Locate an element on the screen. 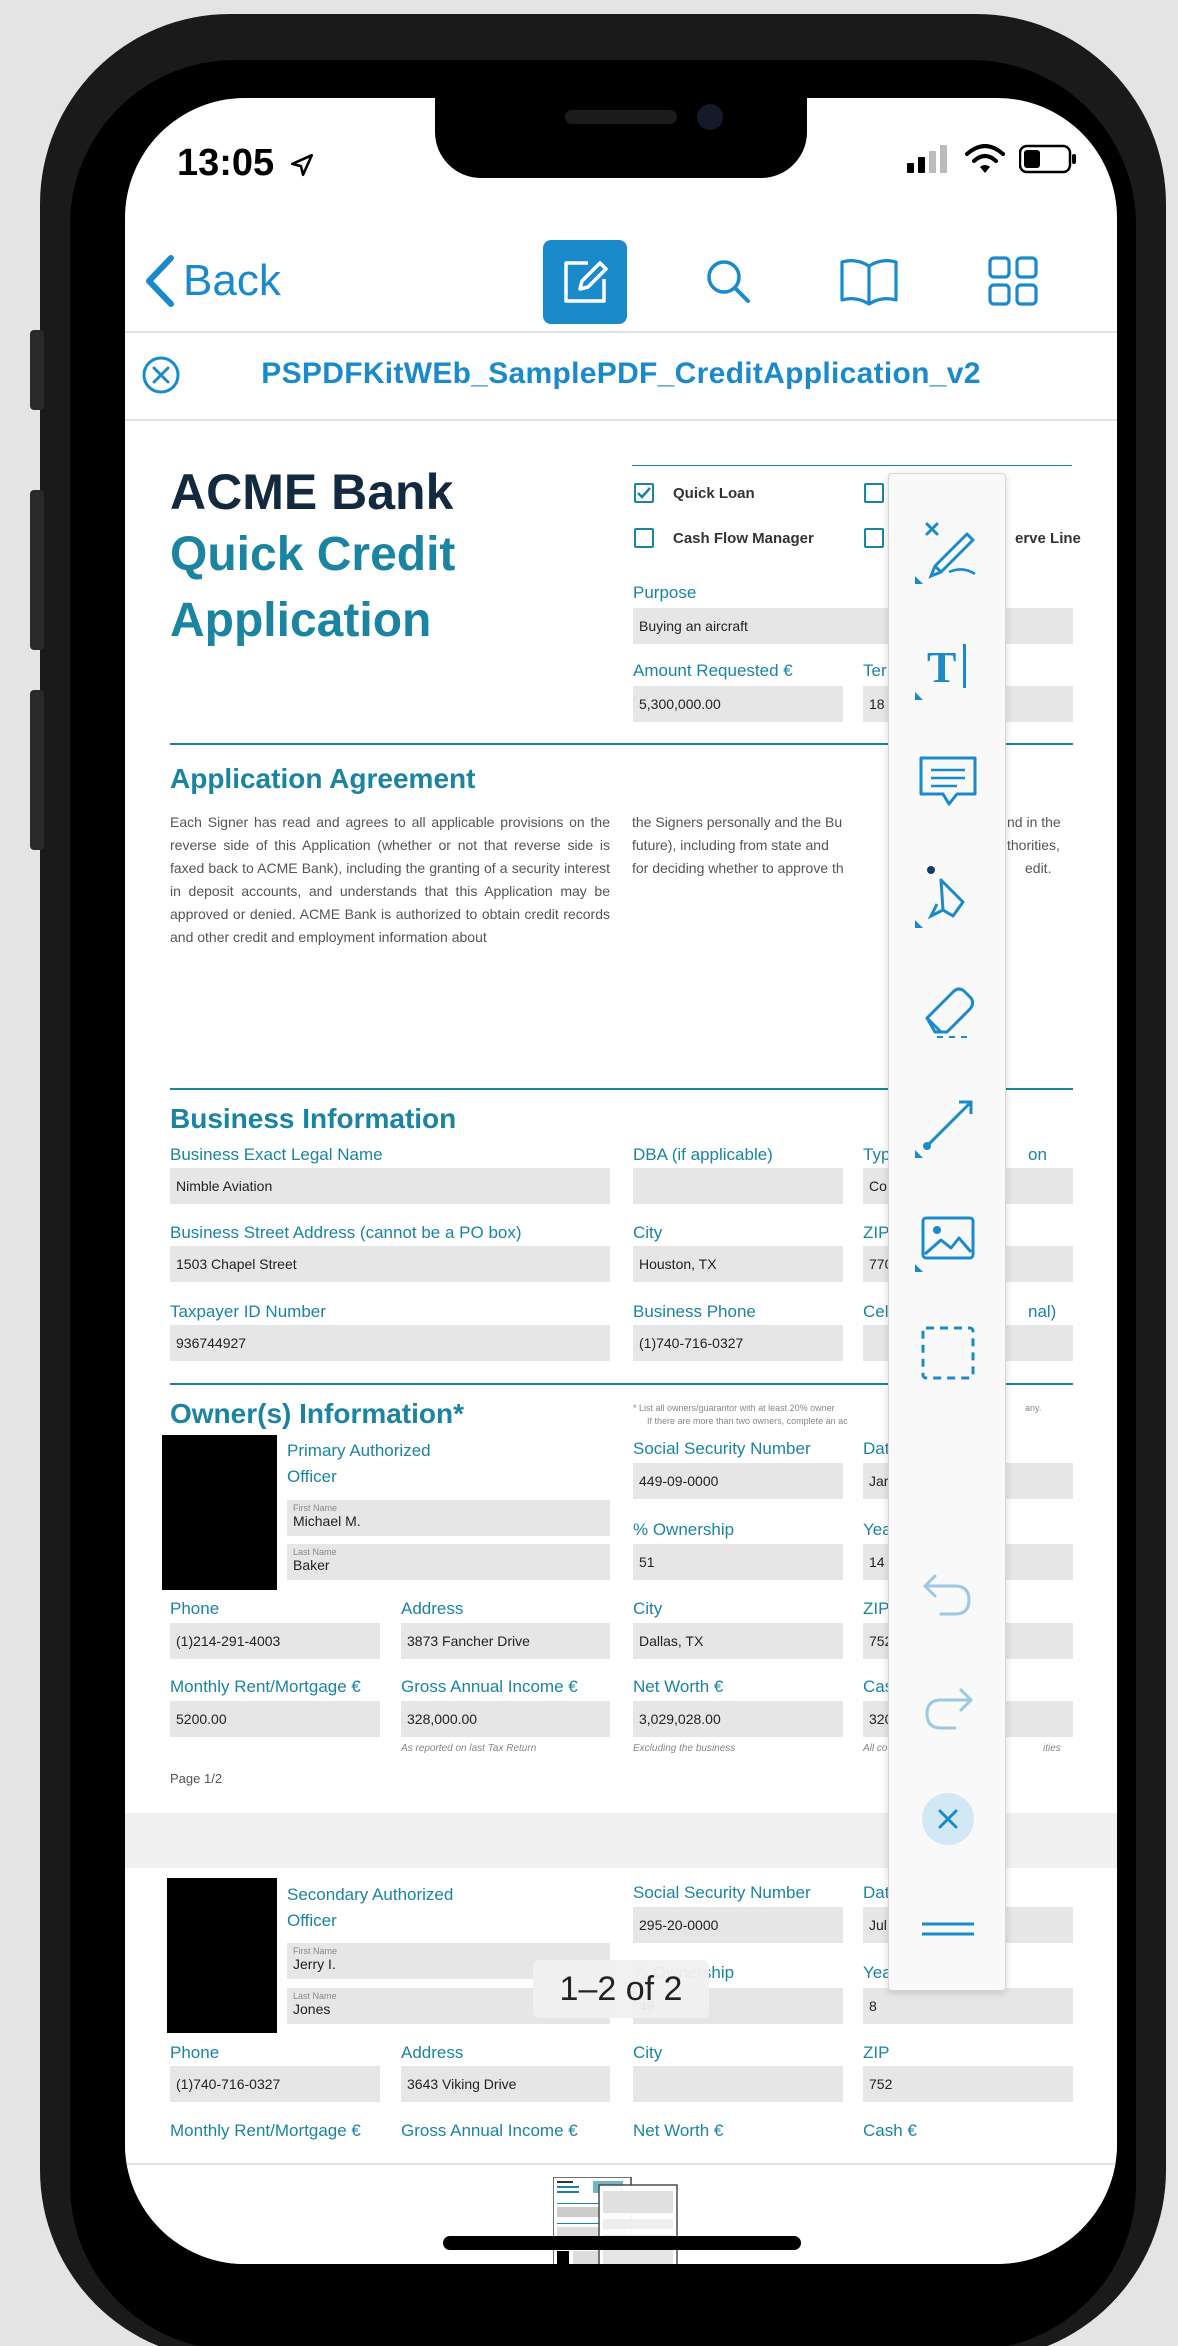  primary-rent-field: 5200.00 is located at coordinates (275, 1719).